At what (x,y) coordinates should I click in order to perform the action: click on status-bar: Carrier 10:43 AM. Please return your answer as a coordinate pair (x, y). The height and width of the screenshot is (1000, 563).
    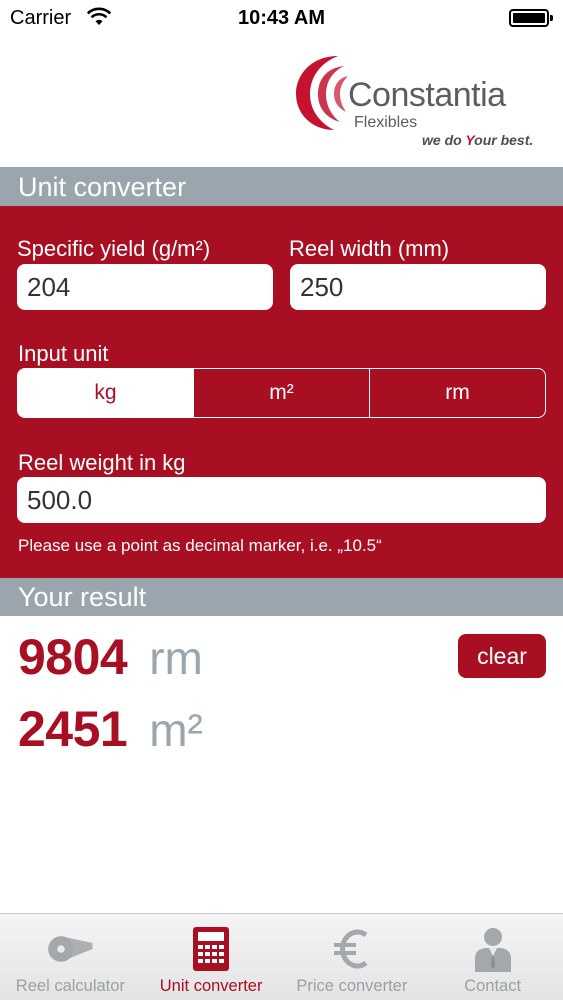
    Looking at the image, I should click on (281, 19).